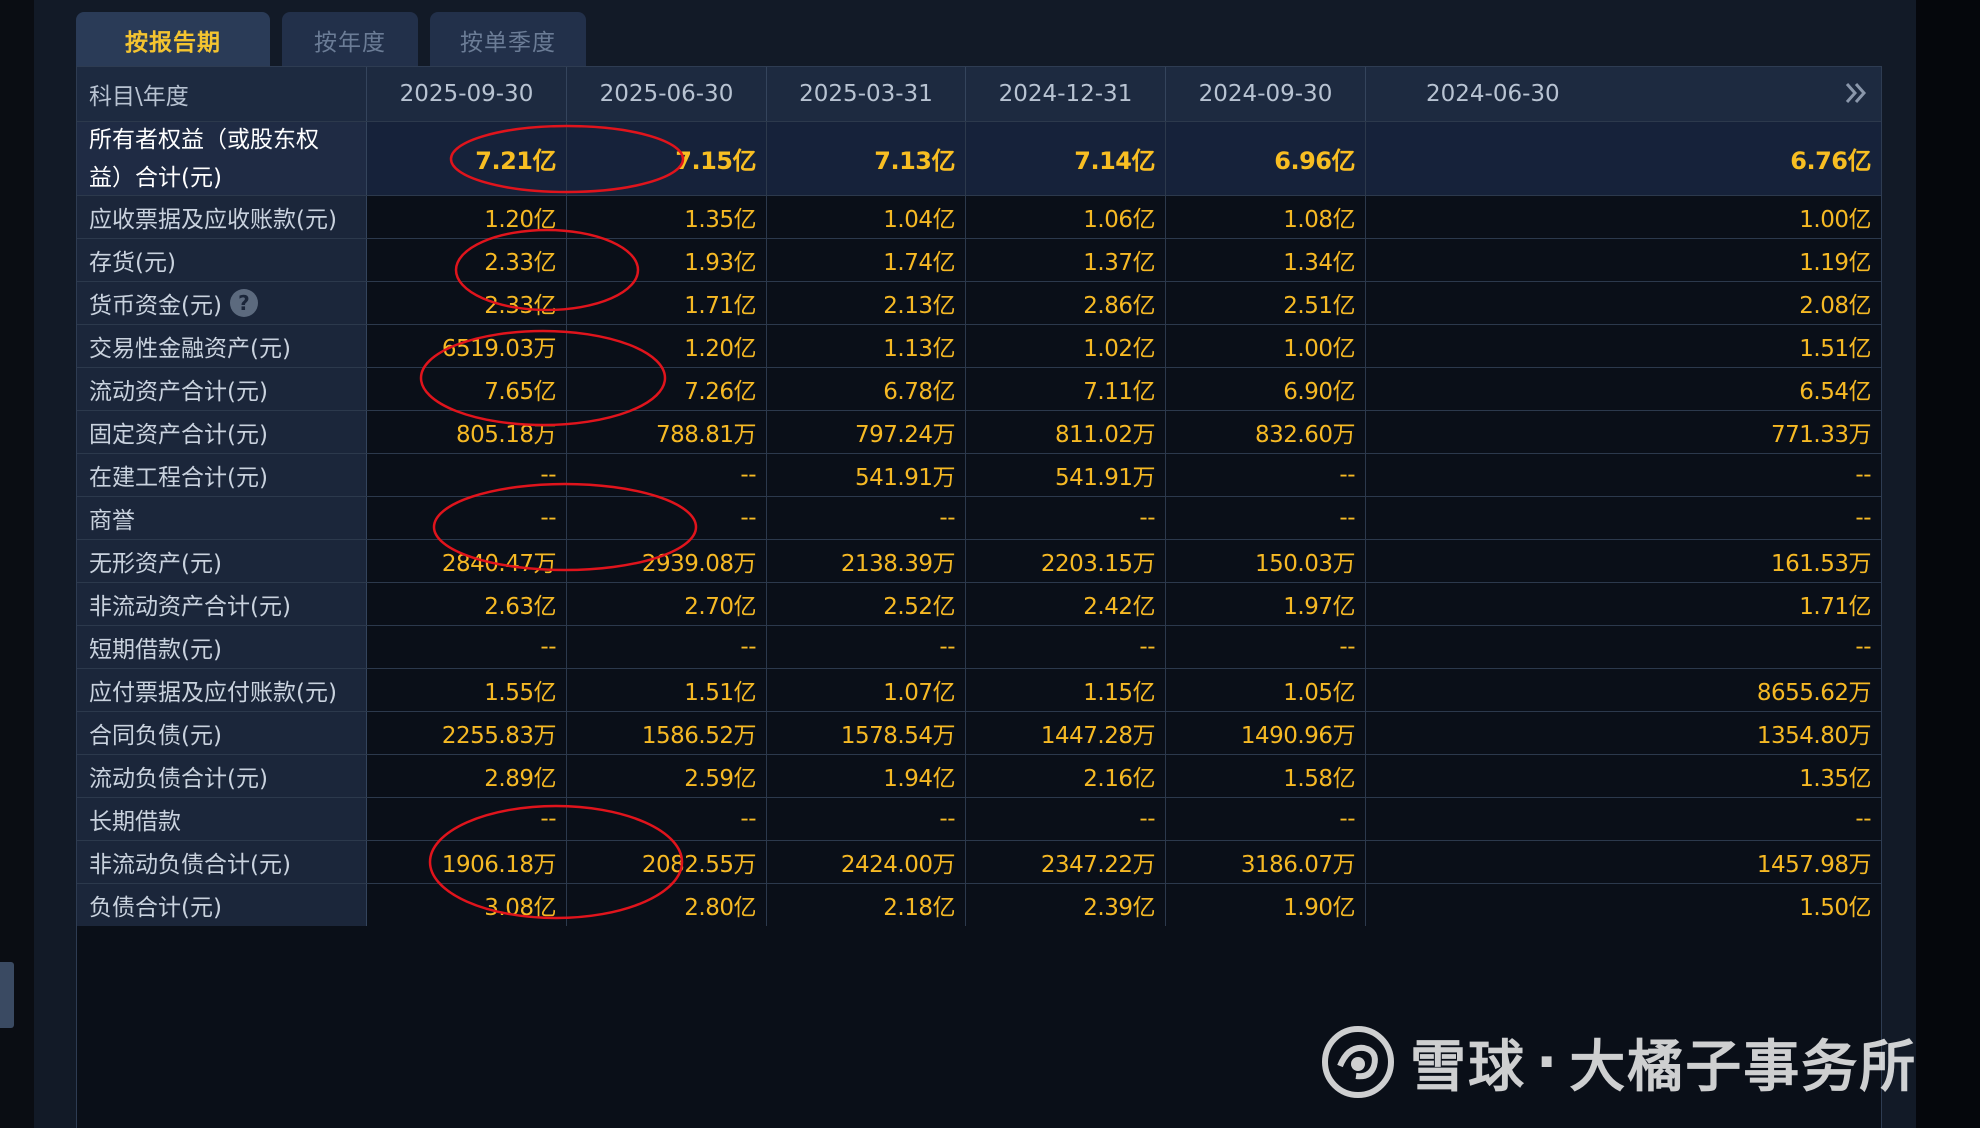 The width and height of the screenshot is (1980, 1128). I want to click on table-cell-value: 1.19亿, so click(1835, 263).